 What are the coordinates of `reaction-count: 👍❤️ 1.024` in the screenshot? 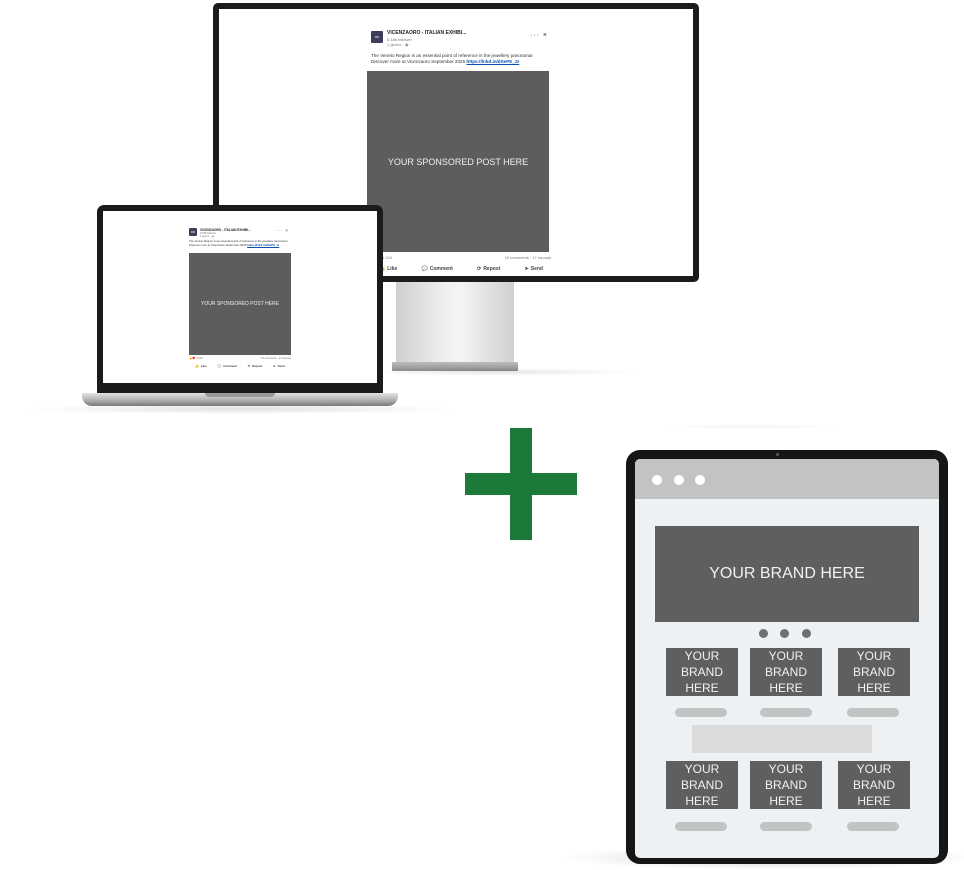 It's located at (196, 358).